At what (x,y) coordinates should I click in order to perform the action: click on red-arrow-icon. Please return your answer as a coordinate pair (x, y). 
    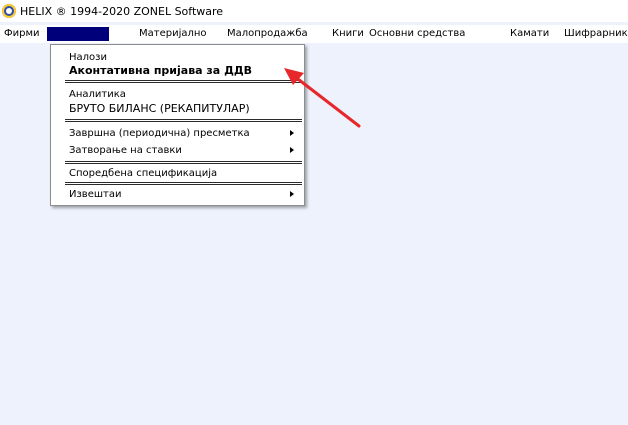
    Looking at the image, I should click on (322, 98).